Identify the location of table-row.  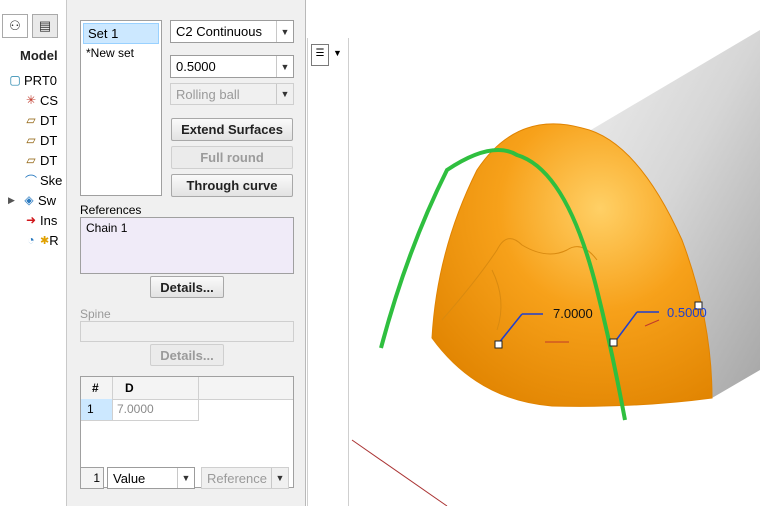
(96, 409).